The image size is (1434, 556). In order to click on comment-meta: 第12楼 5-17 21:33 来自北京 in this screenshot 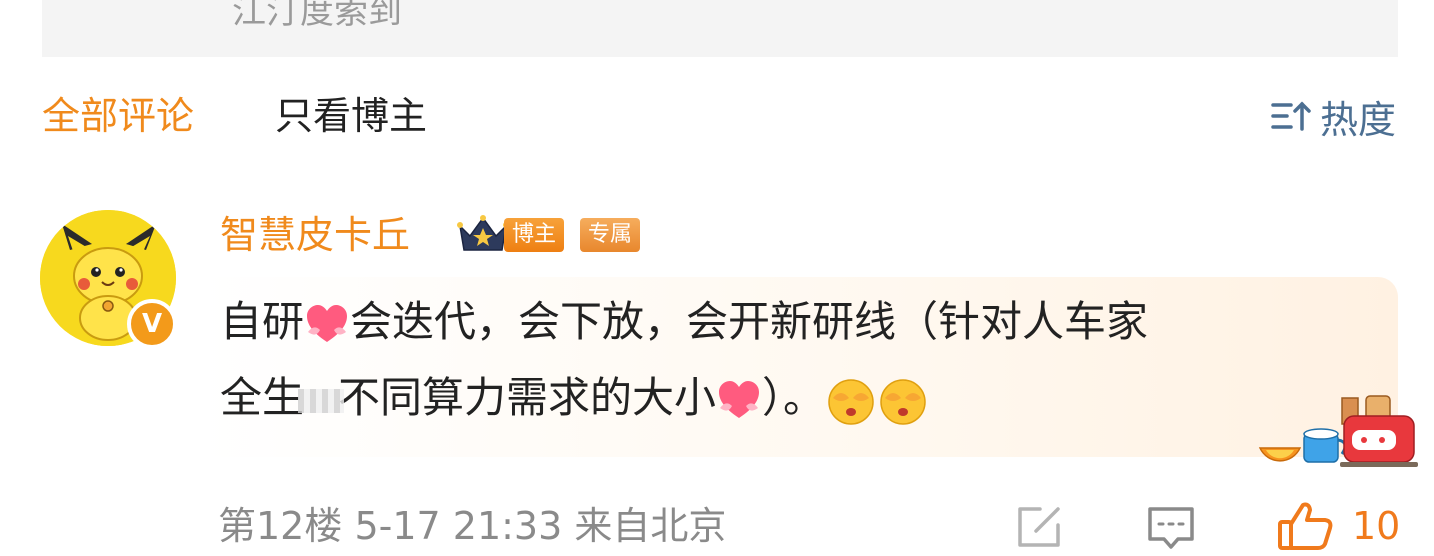, I will do `click(472, 526)`.